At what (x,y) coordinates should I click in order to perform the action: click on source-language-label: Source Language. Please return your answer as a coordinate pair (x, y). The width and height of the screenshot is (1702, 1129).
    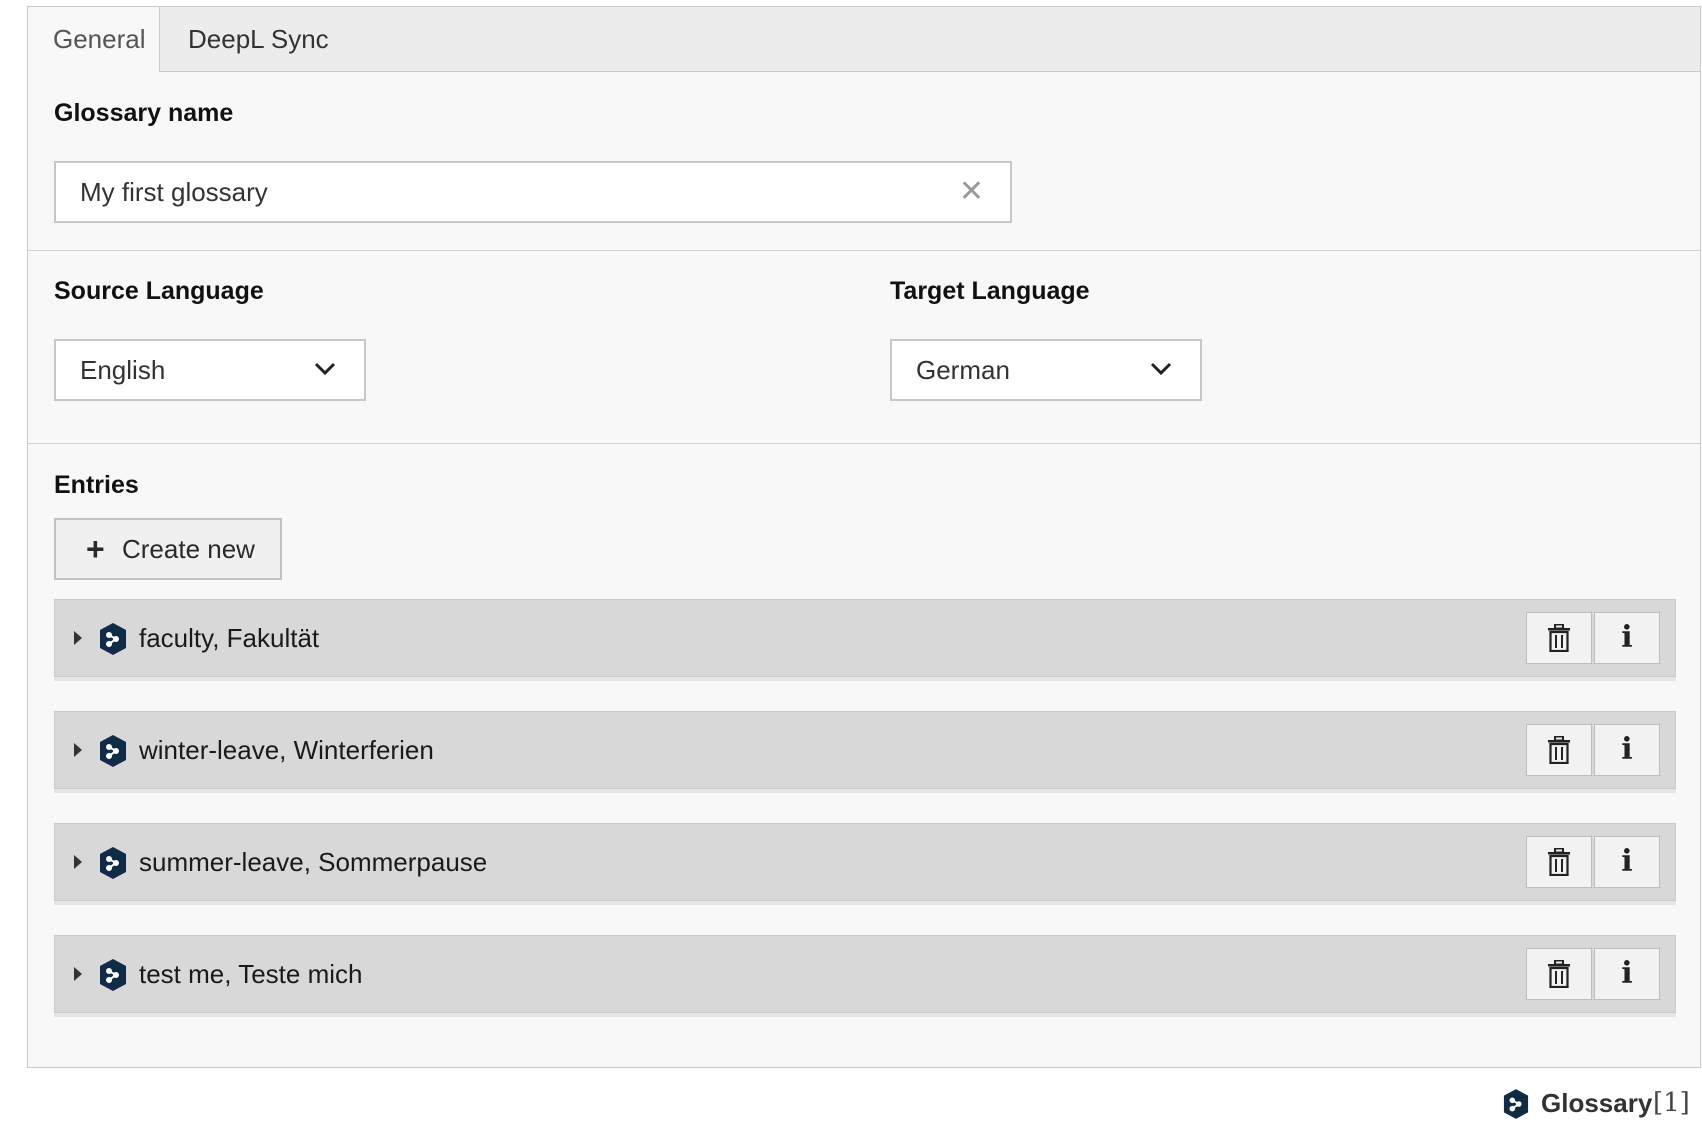
    Looking at the image, I should click on (159, 291).